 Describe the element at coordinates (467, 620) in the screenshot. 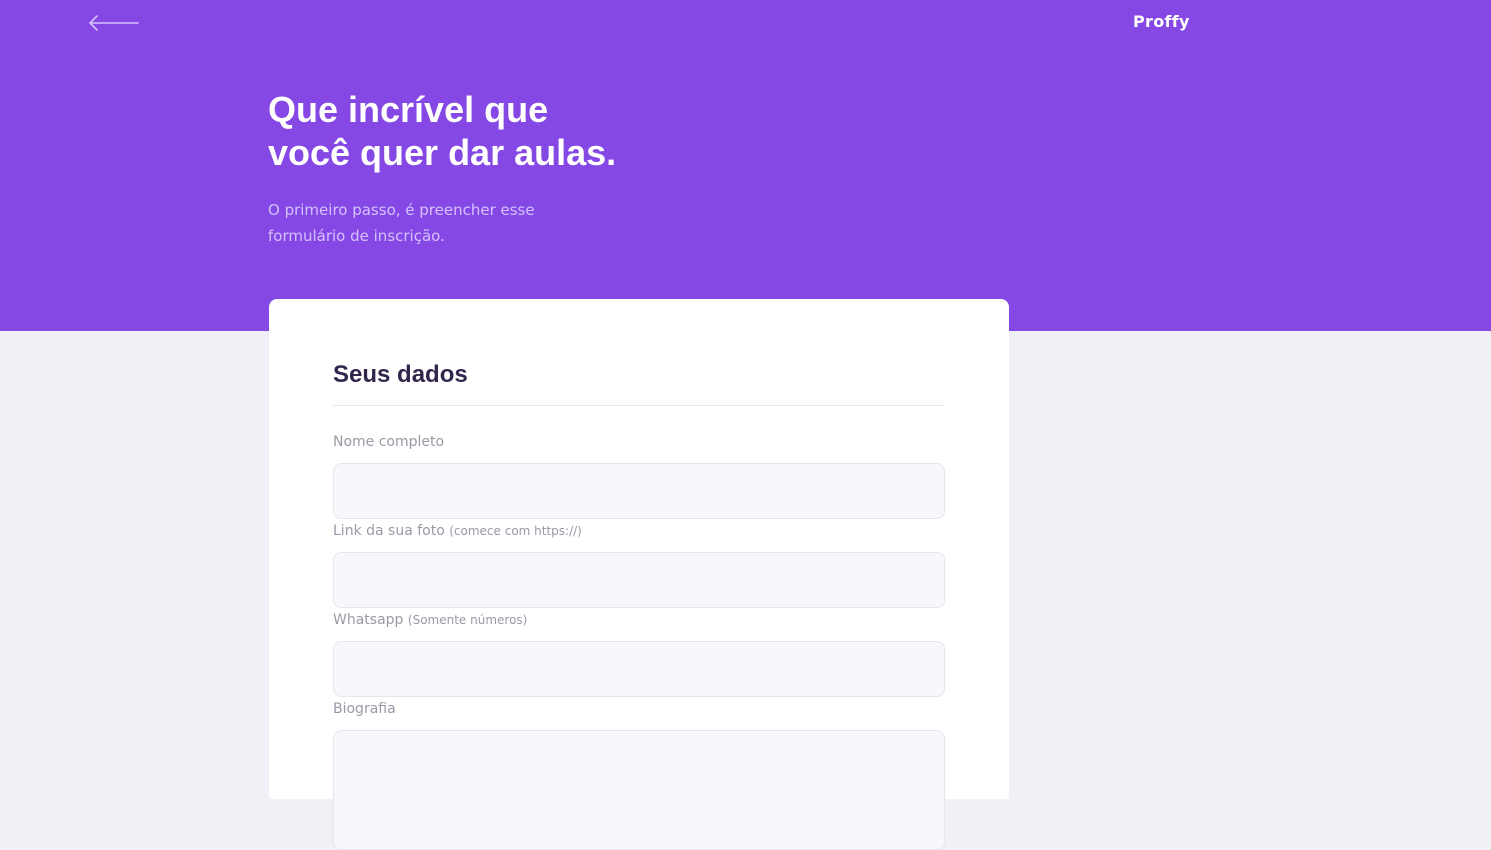

I see `whatsapp-label-hint: (Somente números)` at that location.